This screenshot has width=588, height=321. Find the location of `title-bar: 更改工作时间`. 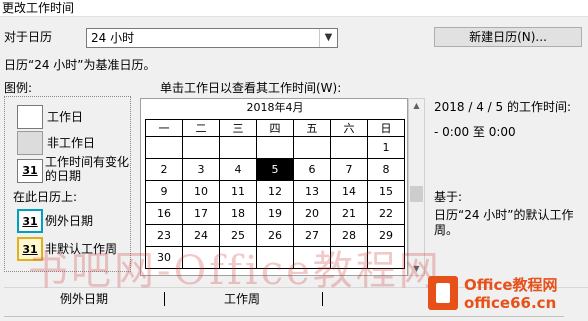

title-bar: 更改工作时间 is located at coordinates (294, 8).